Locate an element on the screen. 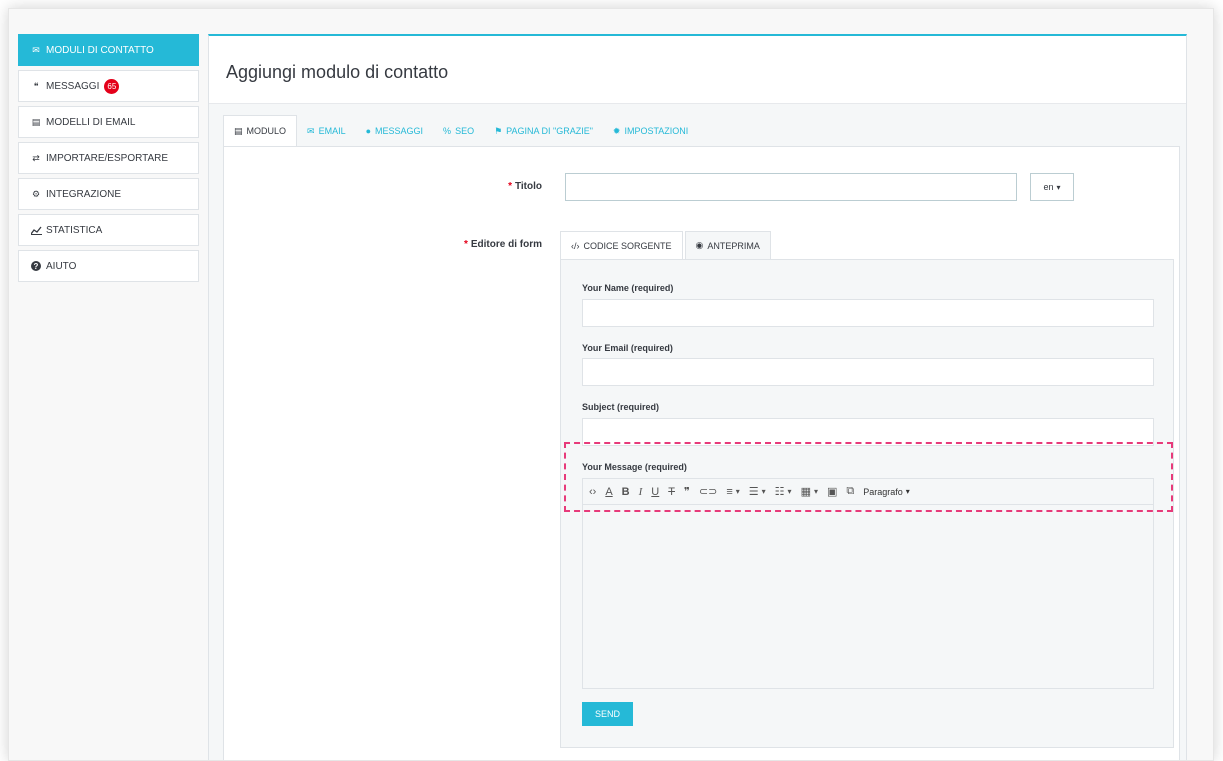  sidebar-item-moduli-di-contatto: ✉ MODULI DI CONTATTO is located at coordinates (108, 50).